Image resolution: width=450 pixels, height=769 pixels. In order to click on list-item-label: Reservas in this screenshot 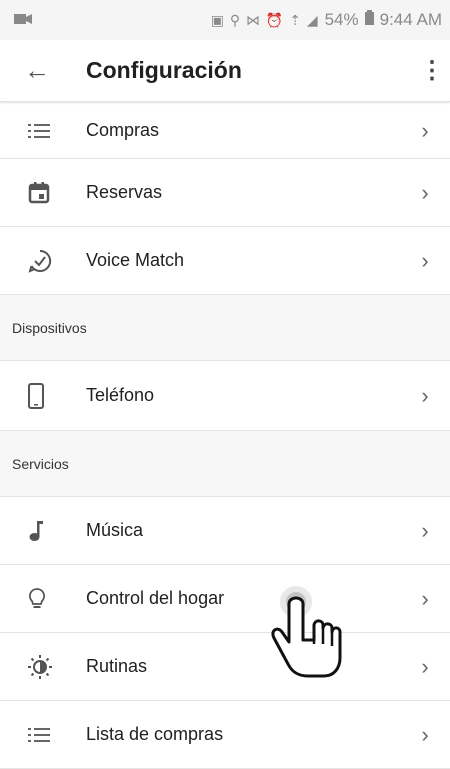, I will do `click(124, 192)`.